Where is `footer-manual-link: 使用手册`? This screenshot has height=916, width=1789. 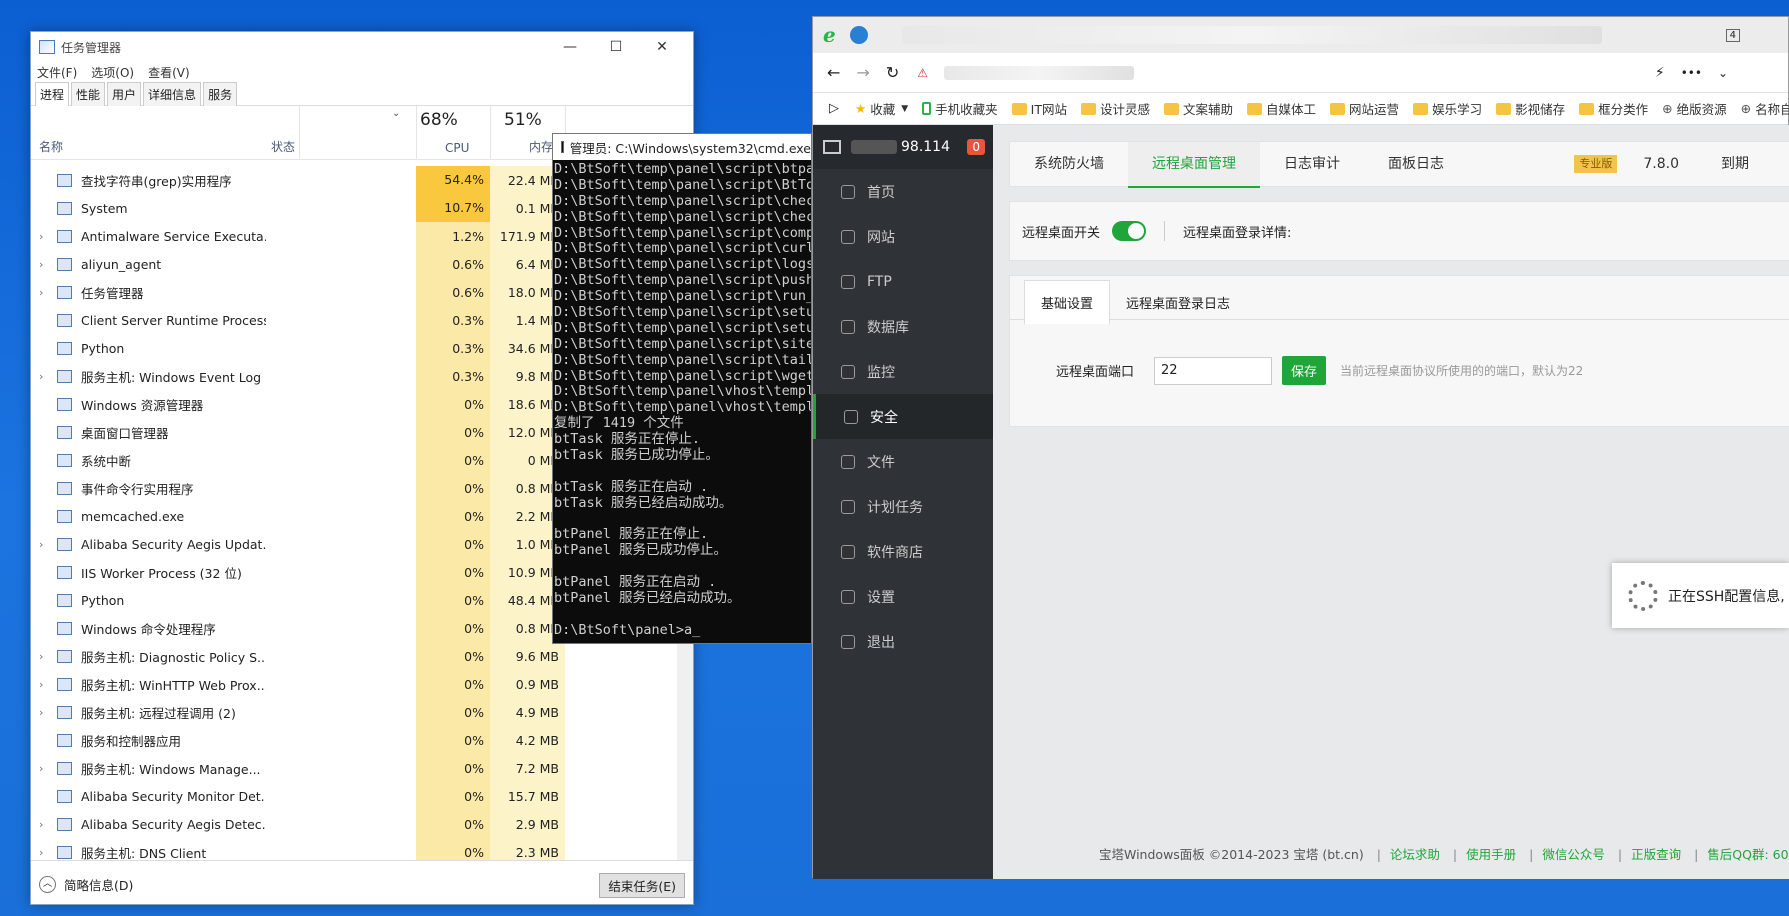
footer-manual-link: 使用手册 is located at coordinates (1491, 854).